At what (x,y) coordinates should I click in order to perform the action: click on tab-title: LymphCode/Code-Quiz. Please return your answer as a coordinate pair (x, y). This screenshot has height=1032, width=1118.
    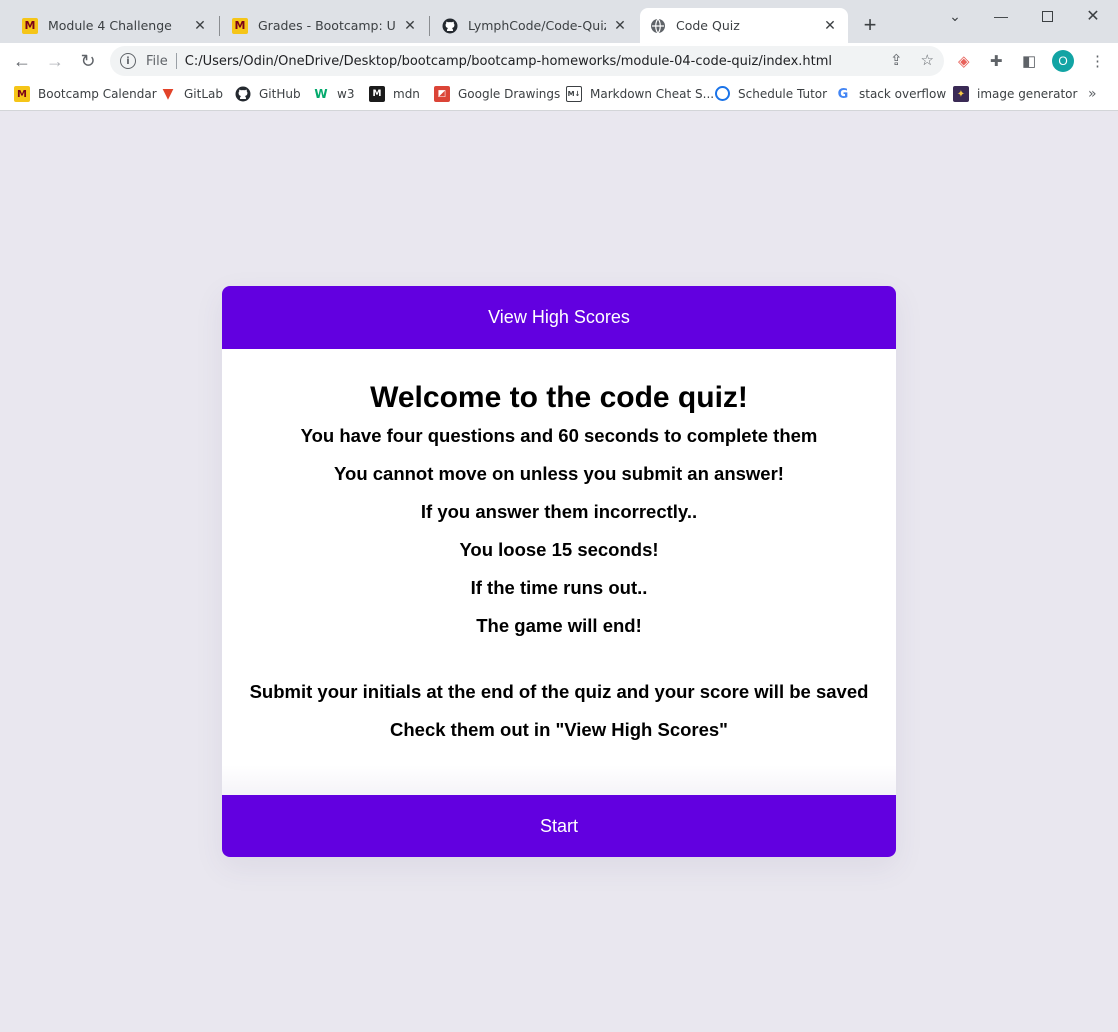
    Looking at the image, I should click on (537, 25).